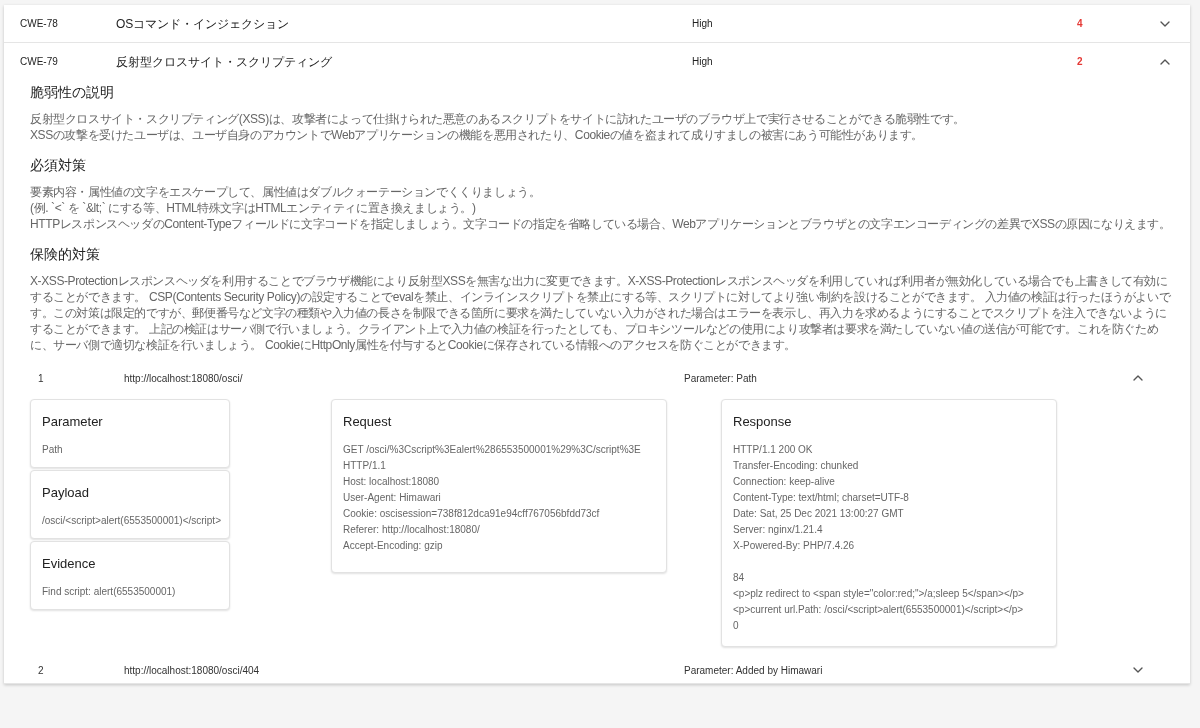  I want to click on instance-number: 1, so click(41, 378).